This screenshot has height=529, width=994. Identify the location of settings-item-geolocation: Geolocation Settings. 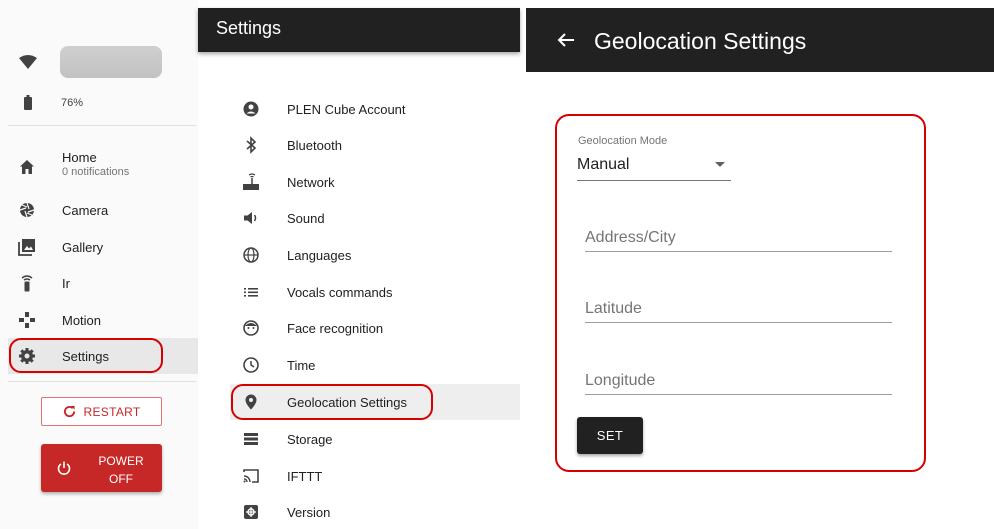
(375, 402).